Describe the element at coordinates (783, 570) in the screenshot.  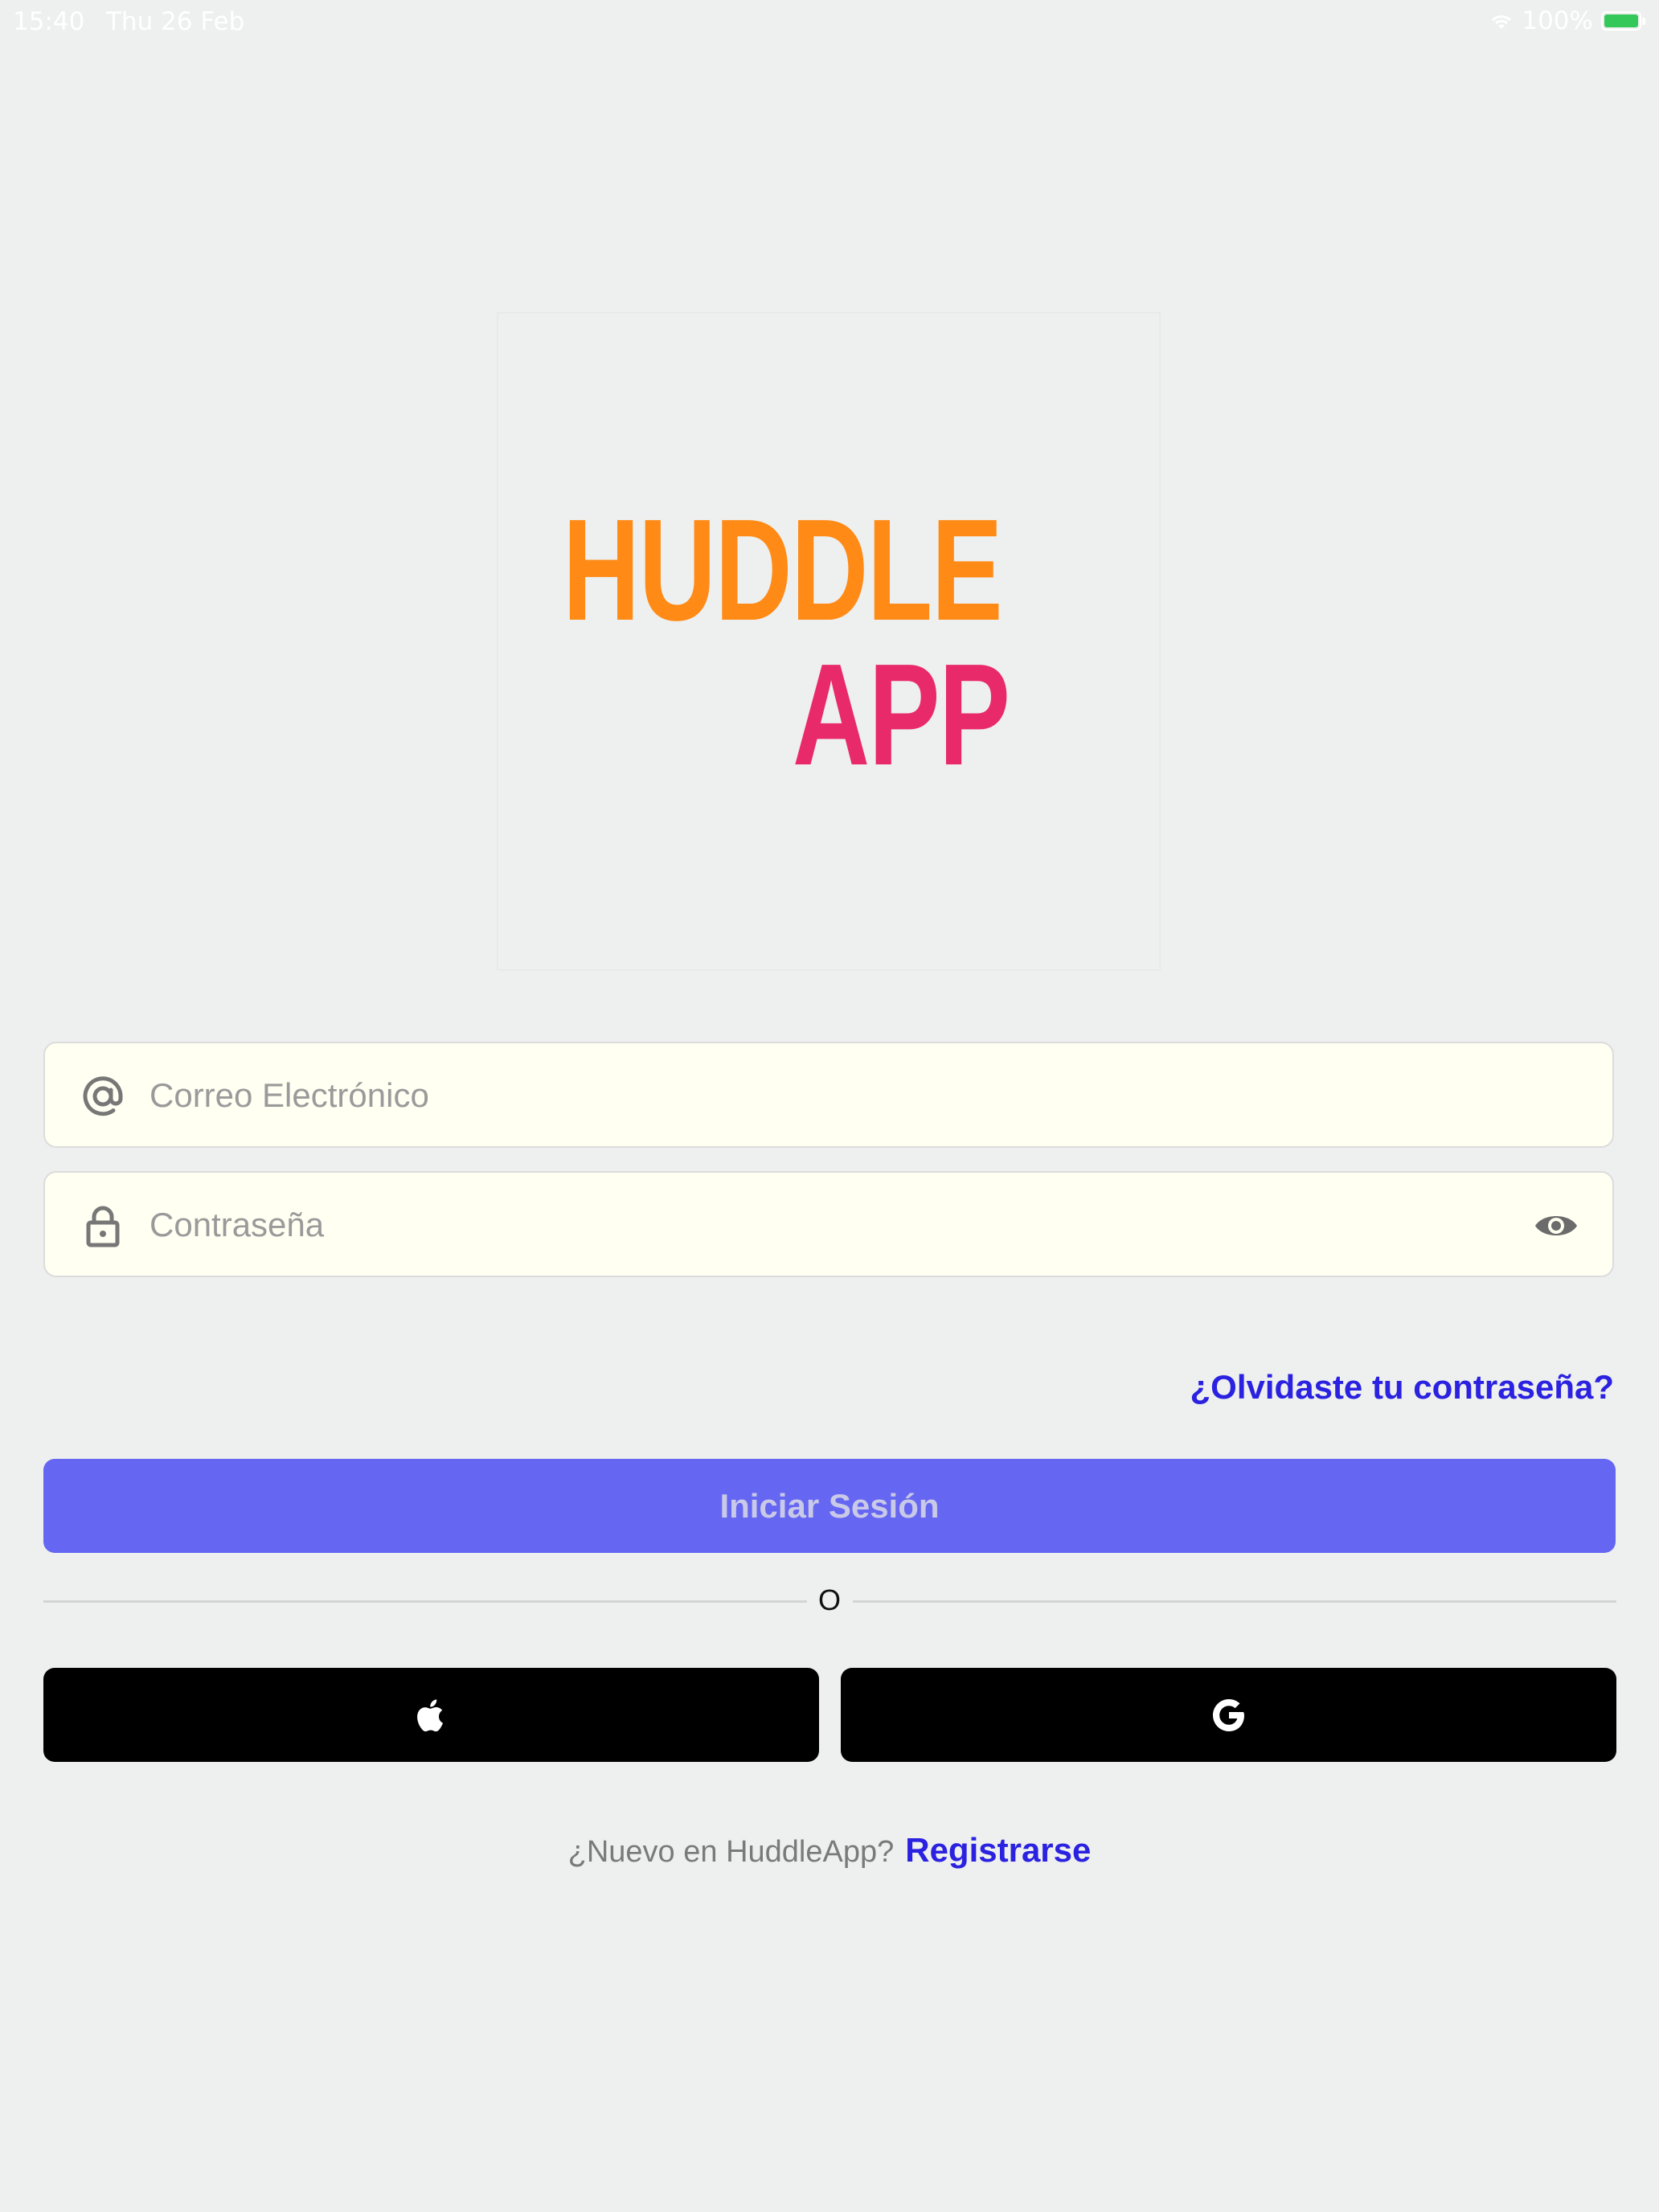
I see `logo-huddle: HUDDLE` at that location.